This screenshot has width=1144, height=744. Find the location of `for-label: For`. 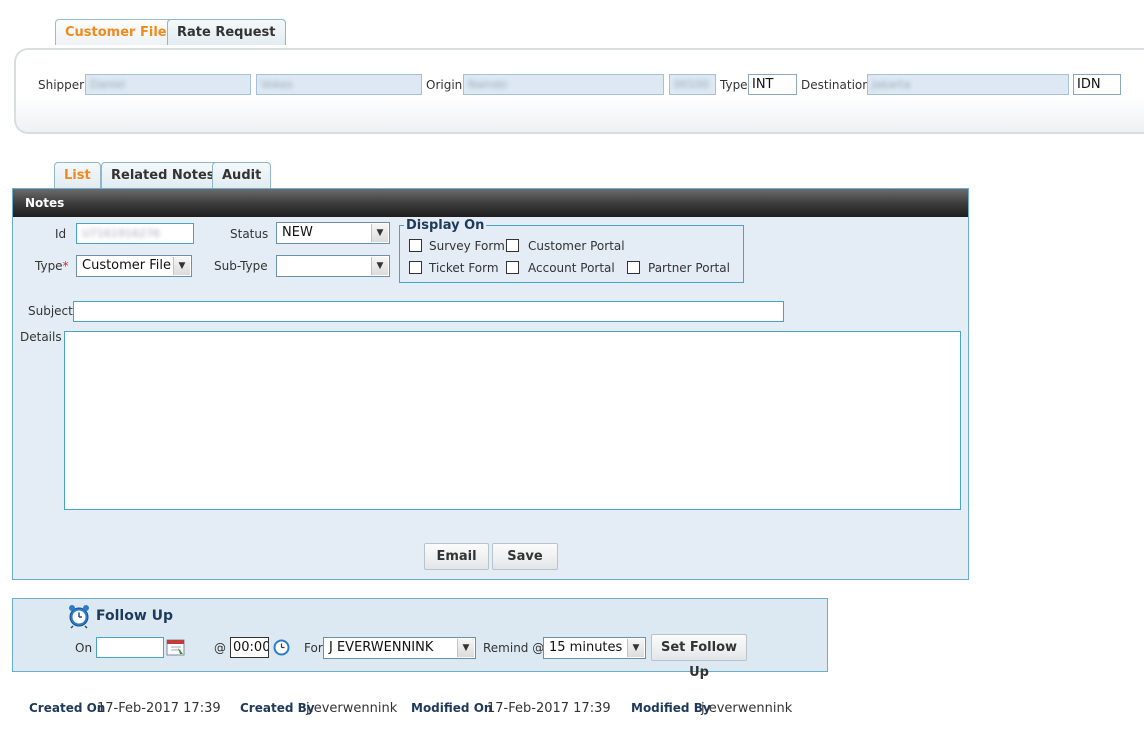

for-label: For is located at coordinates (313, 648).